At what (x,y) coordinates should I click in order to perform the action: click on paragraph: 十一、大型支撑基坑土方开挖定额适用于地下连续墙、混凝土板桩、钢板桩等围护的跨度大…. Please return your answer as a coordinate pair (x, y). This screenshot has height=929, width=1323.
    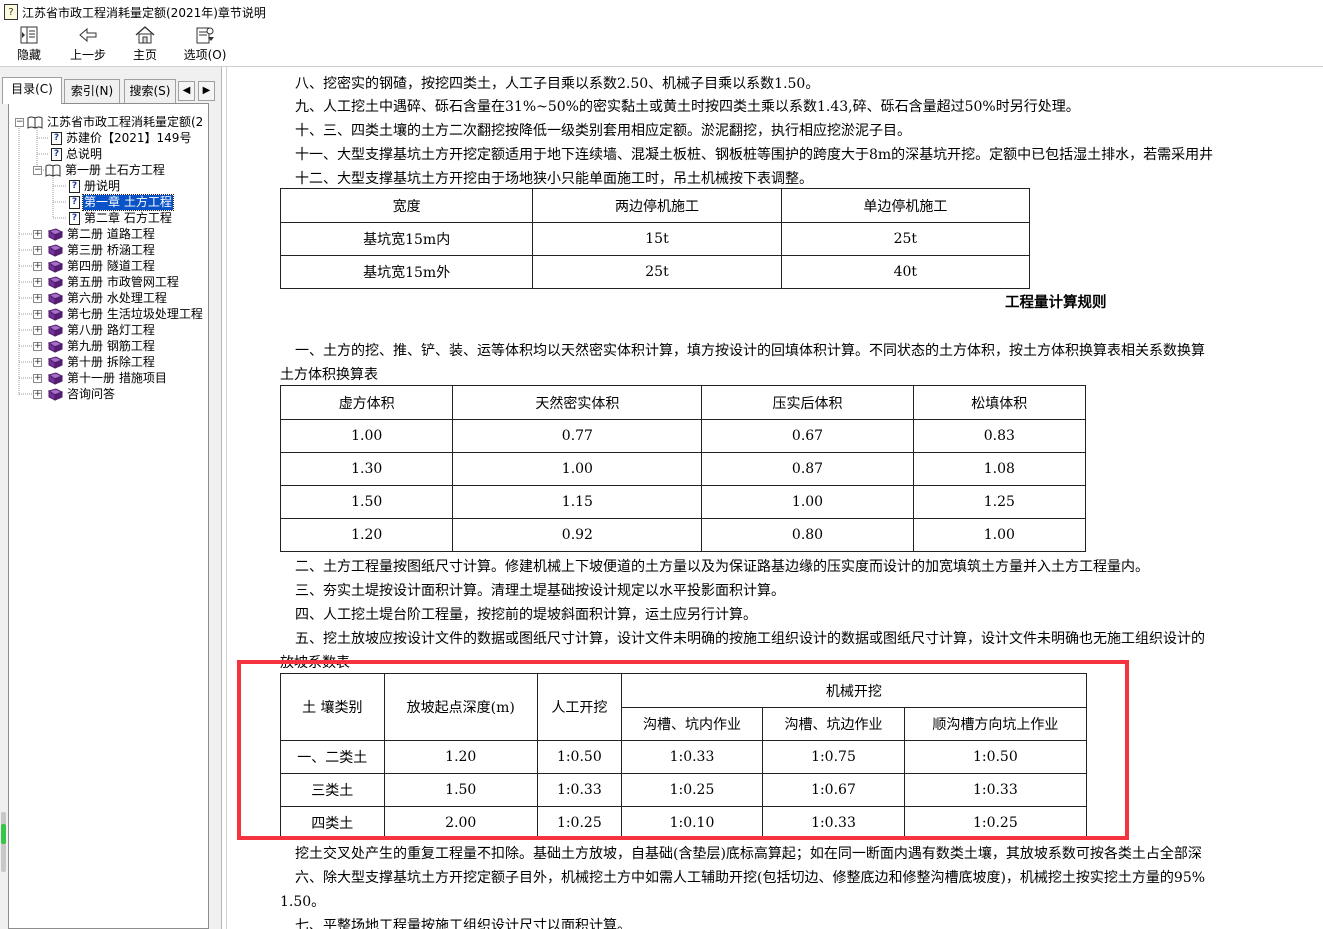
    Looking at the image, I should click on (754, 155).